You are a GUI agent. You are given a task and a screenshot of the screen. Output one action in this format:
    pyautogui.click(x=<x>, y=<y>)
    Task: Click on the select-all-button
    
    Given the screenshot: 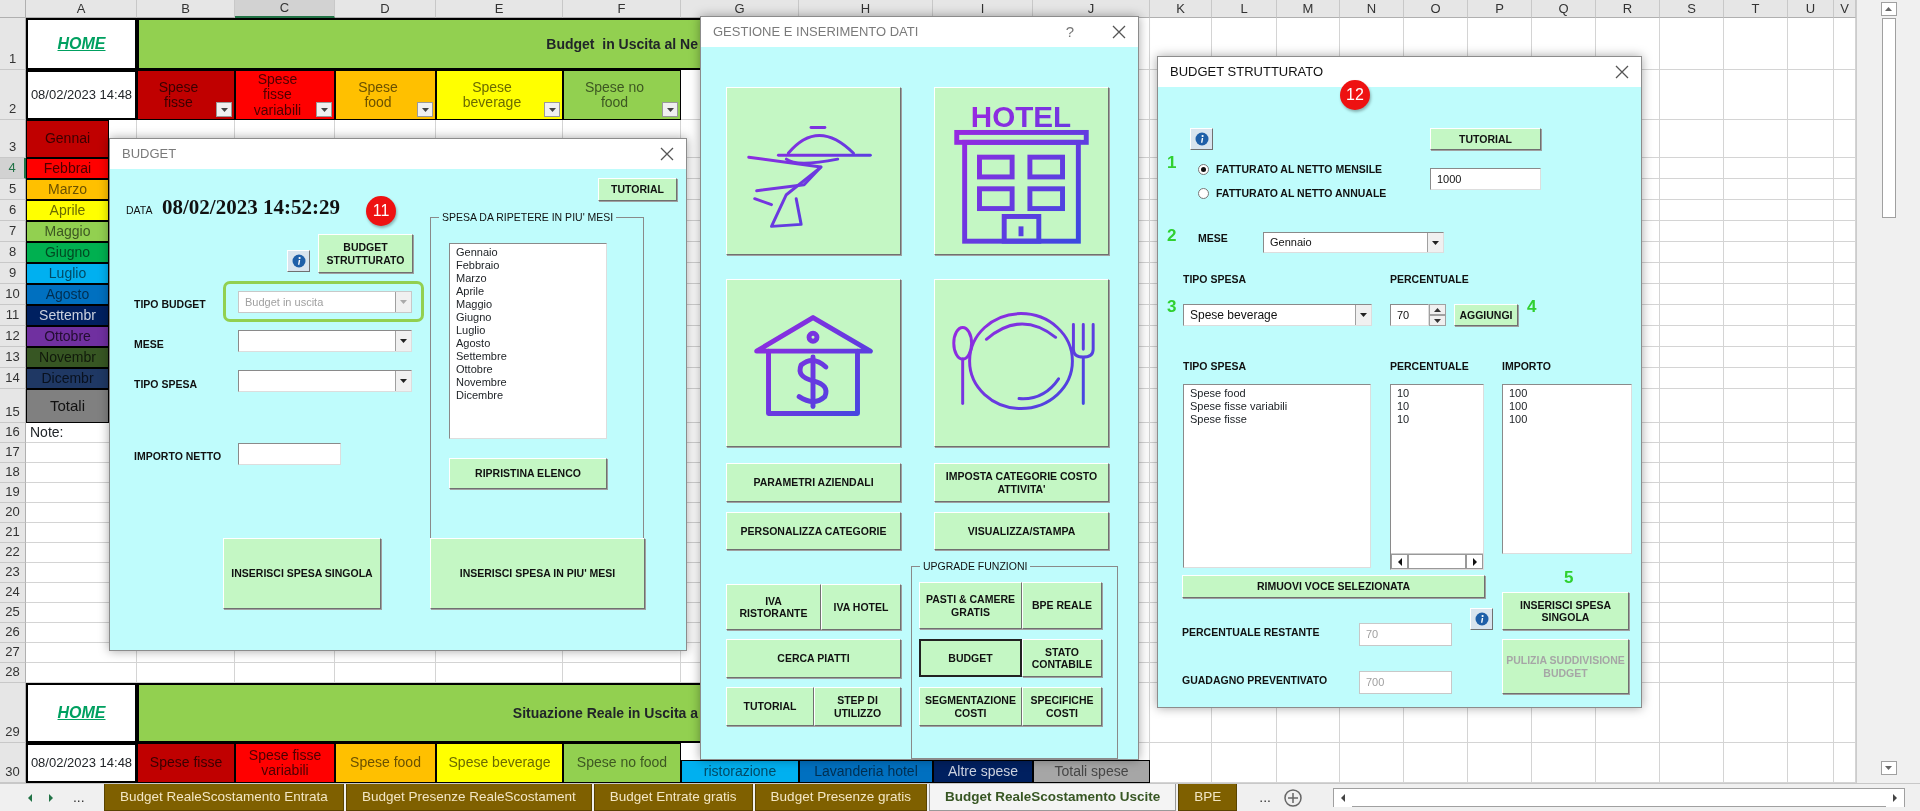 What is the action you would take?
    pyautogui.click(x=13, y=9)
    